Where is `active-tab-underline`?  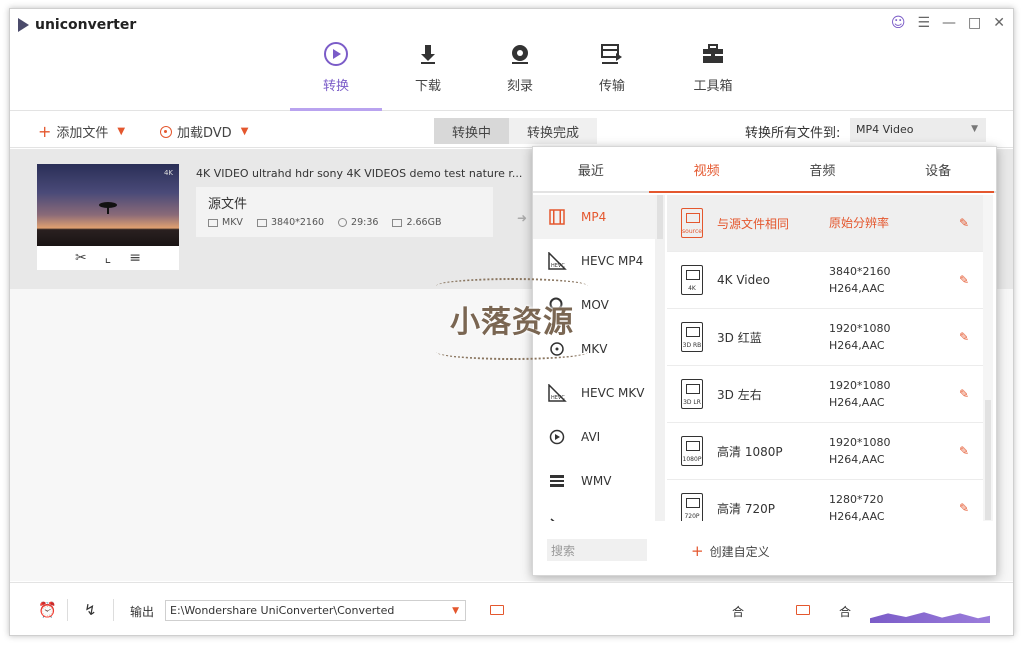
active-tab-underline is located at coordinates (821, 192).